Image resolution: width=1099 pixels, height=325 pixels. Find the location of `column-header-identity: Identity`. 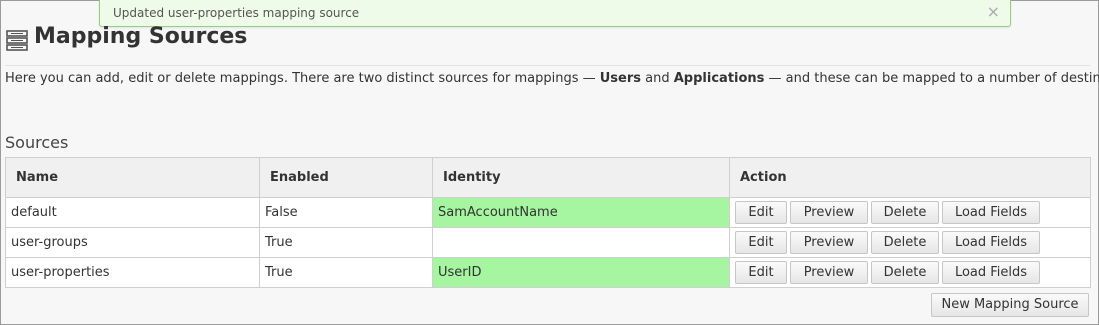

column-header-identity: Identity is located at coordinates (581, 177).